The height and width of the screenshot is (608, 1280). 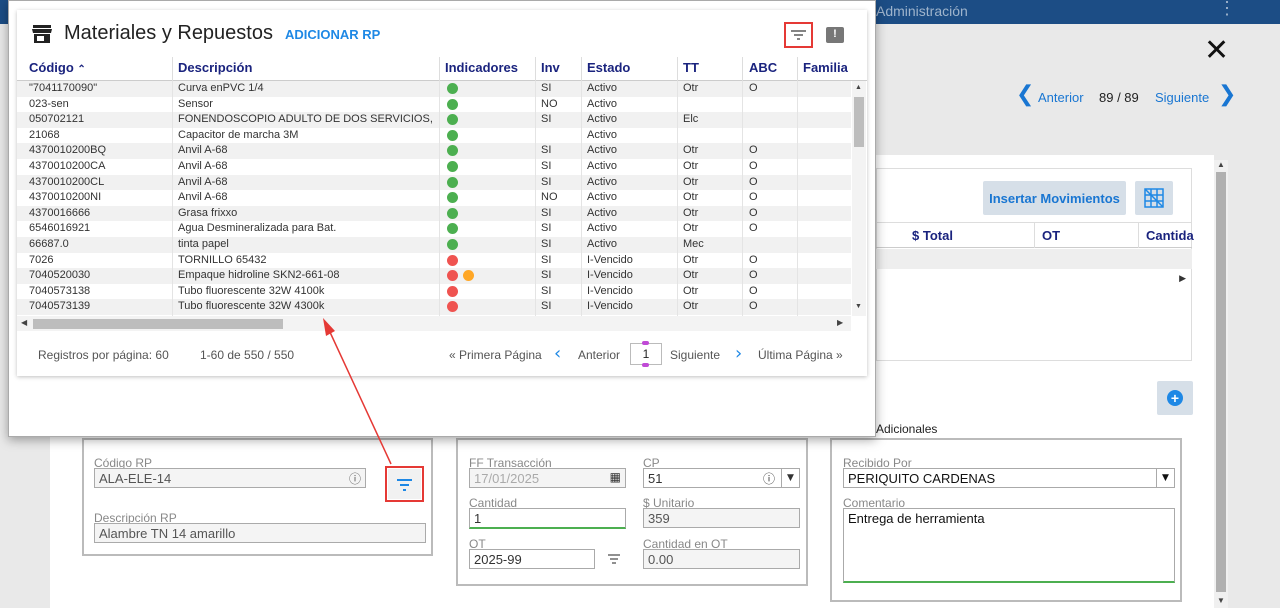 I want to click on page-vertical-scrollbar: ▲ ▼, so click(x=1221, y=384).